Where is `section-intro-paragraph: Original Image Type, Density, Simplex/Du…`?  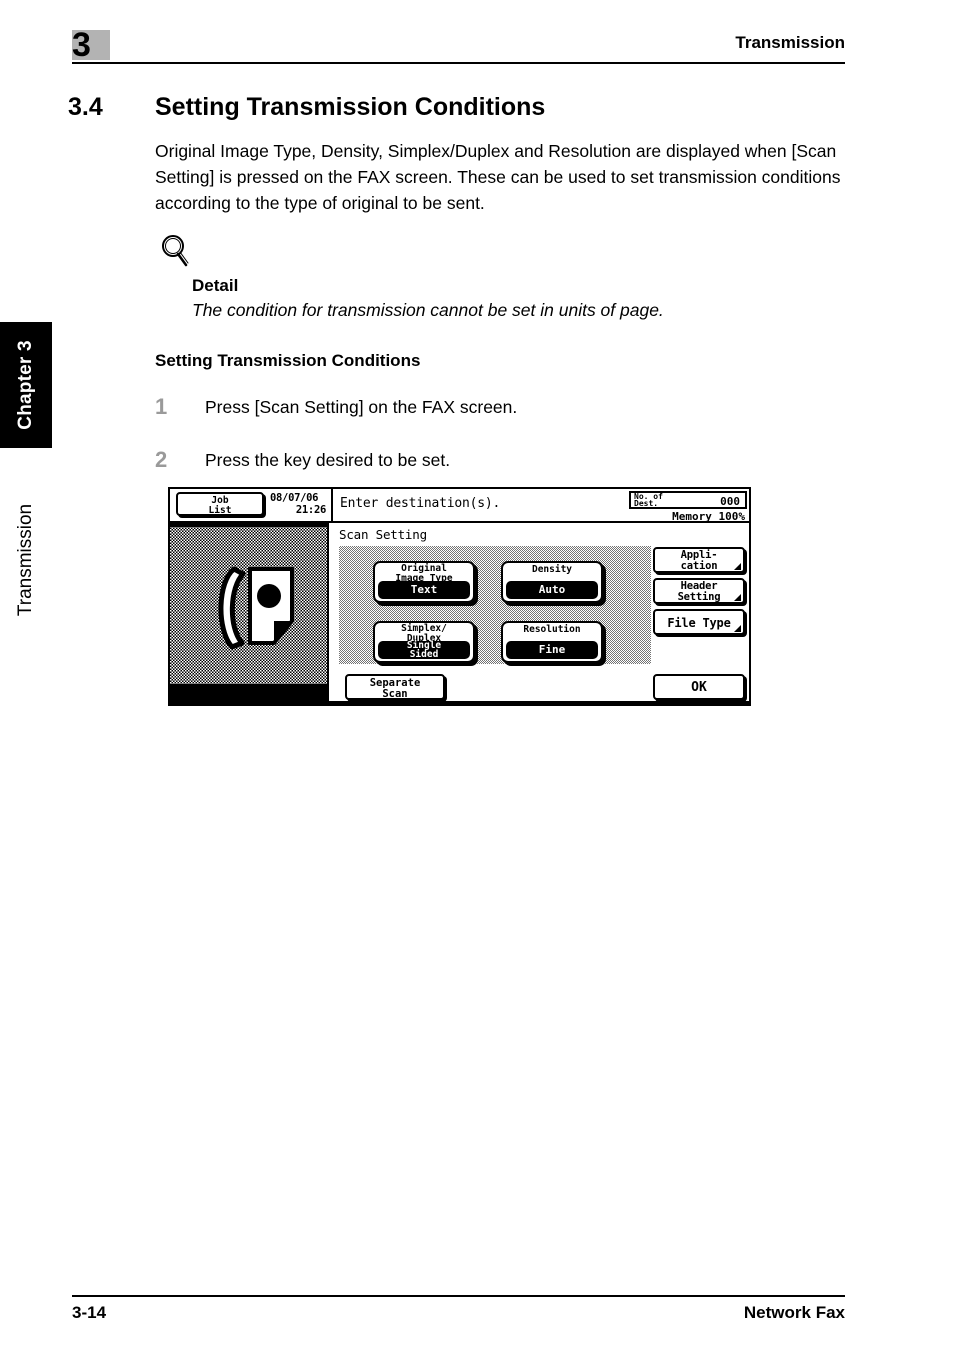 section-intro-paragraph: Original Image Type, Density, Simplex/Du… is located at coordinates (498, 177).